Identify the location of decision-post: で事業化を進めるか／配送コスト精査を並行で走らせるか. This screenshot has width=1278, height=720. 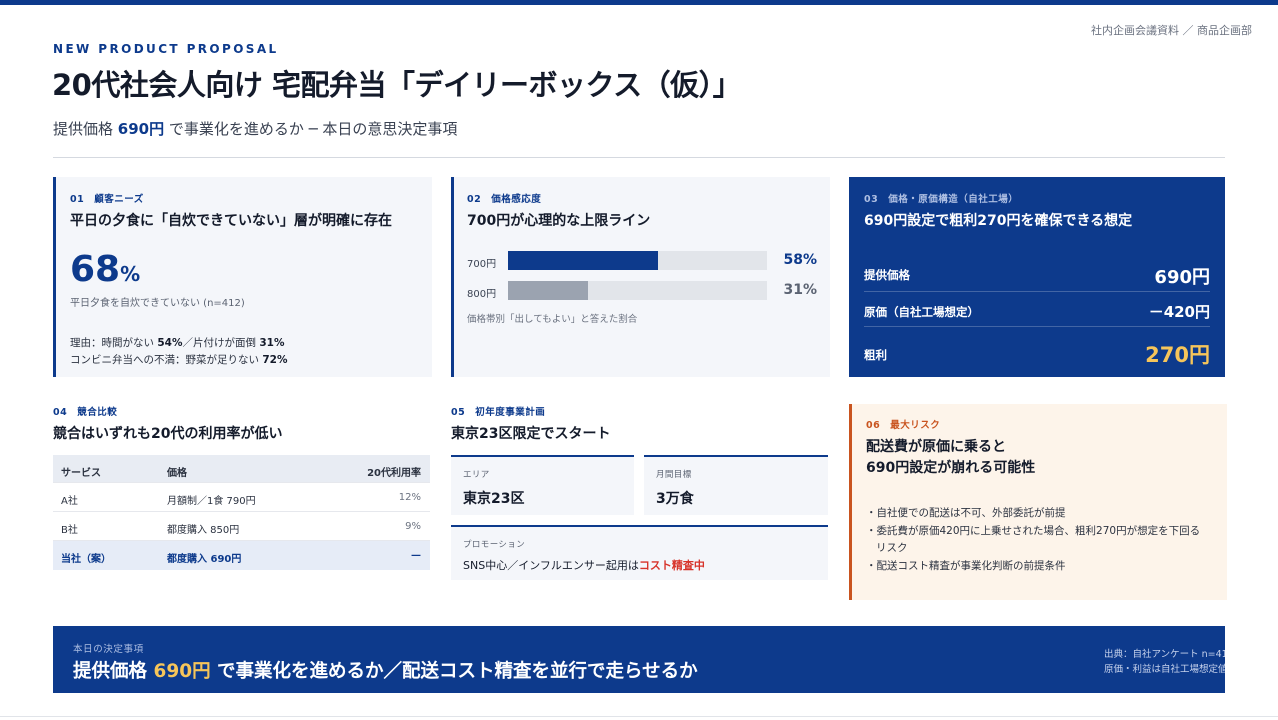
(454, 671).